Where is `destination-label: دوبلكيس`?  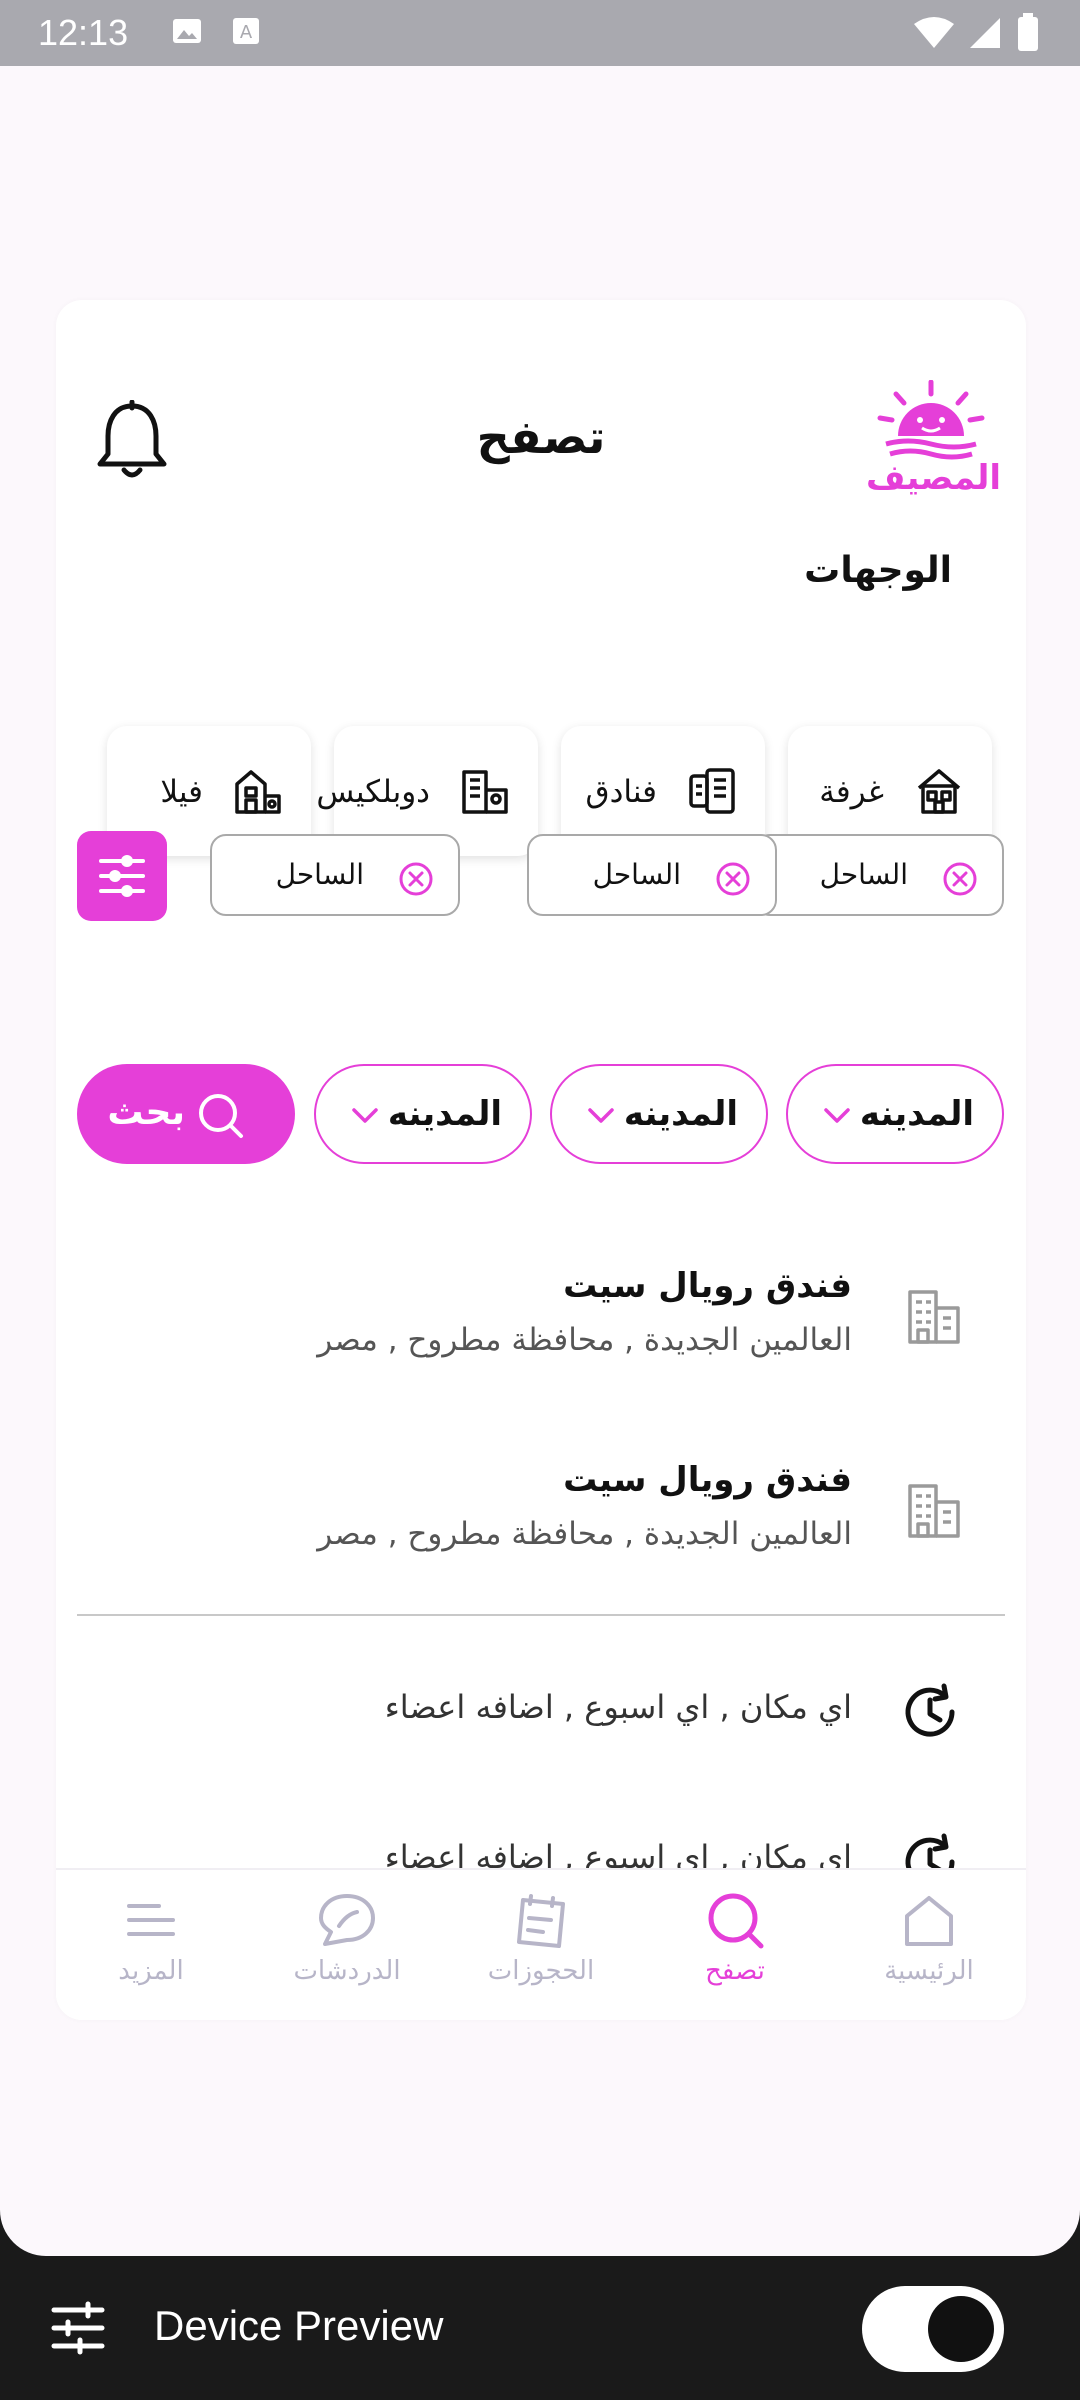 destination-label: دوبلكيس is located at coordinates (373, 792).